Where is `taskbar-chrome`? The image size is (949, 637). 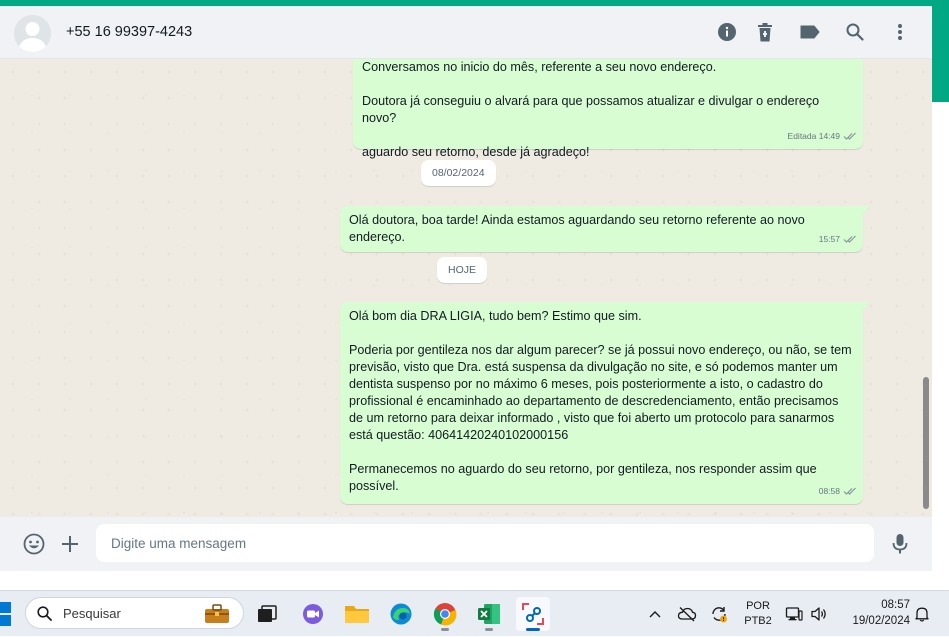
taskbar-chrome is located at coordinates (445, 614).